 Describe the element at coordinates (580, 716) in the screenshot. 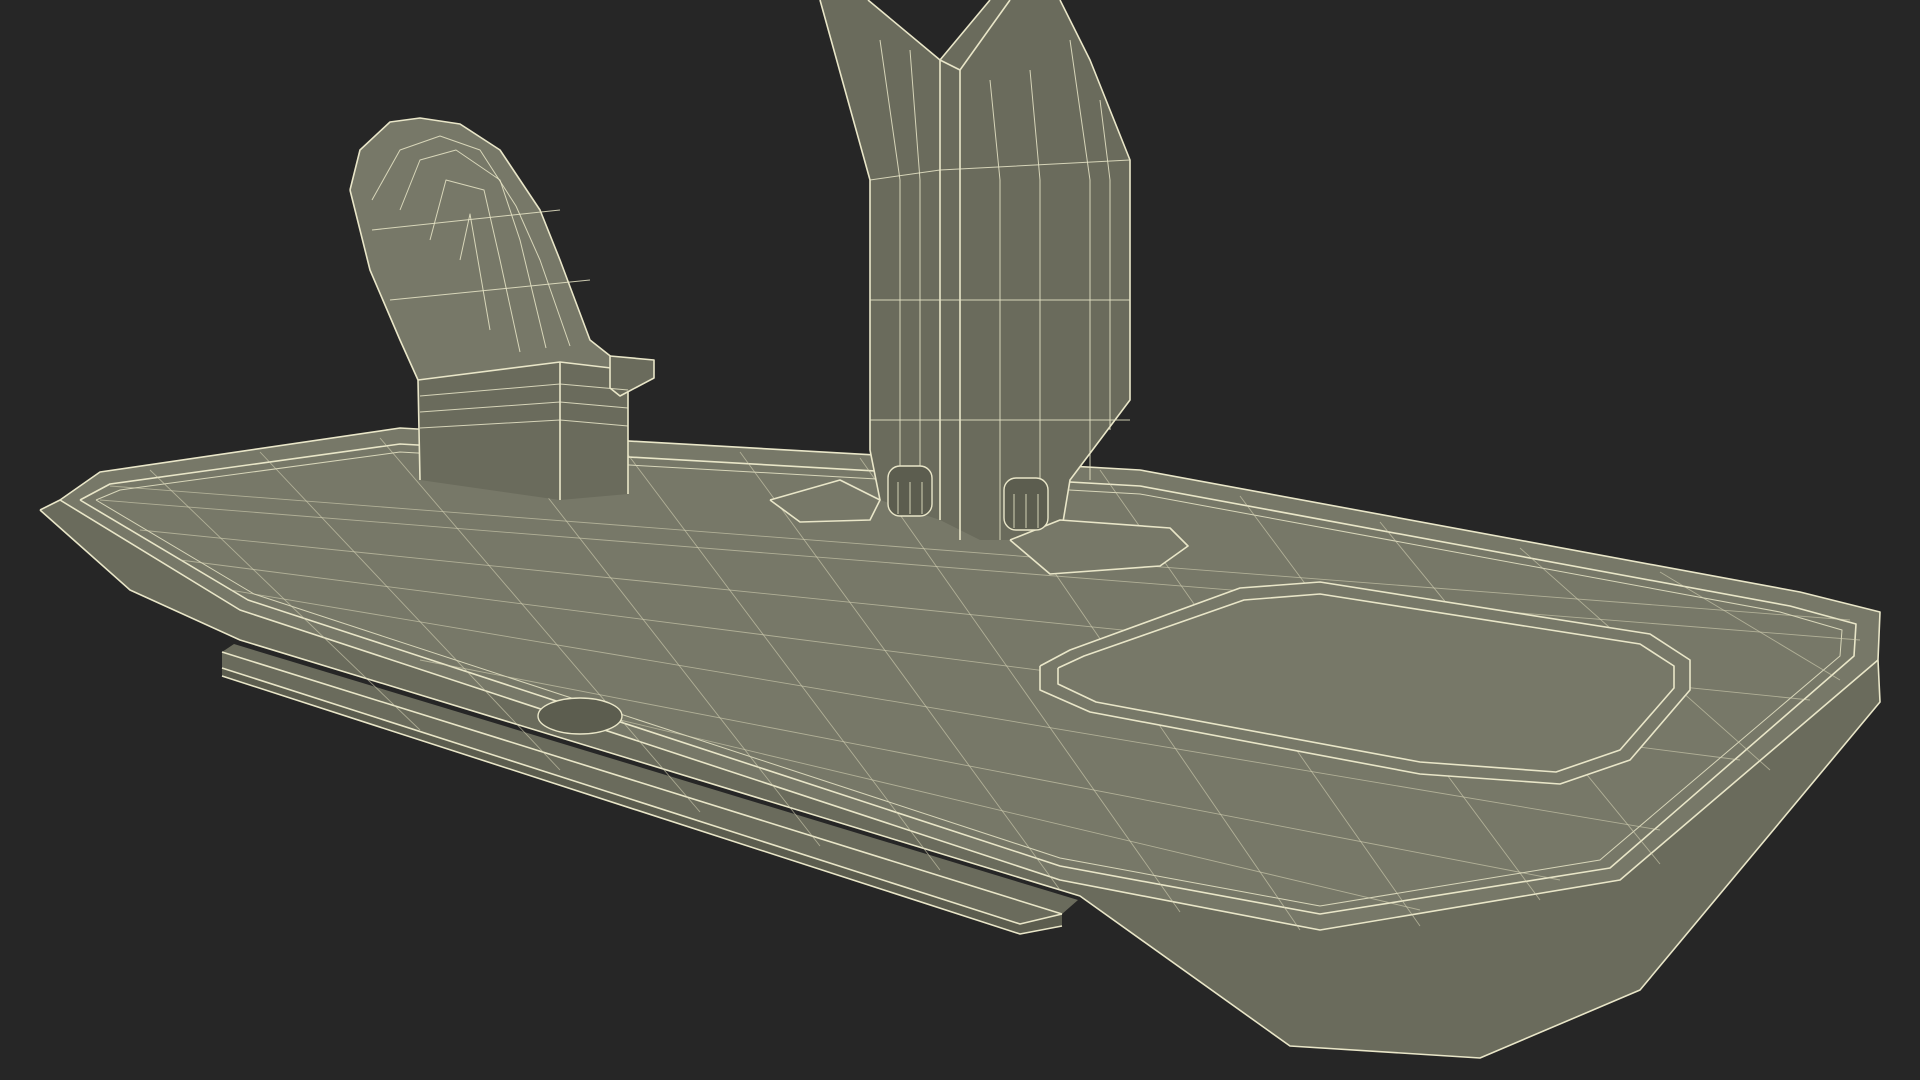

I see `front-port` at that location.